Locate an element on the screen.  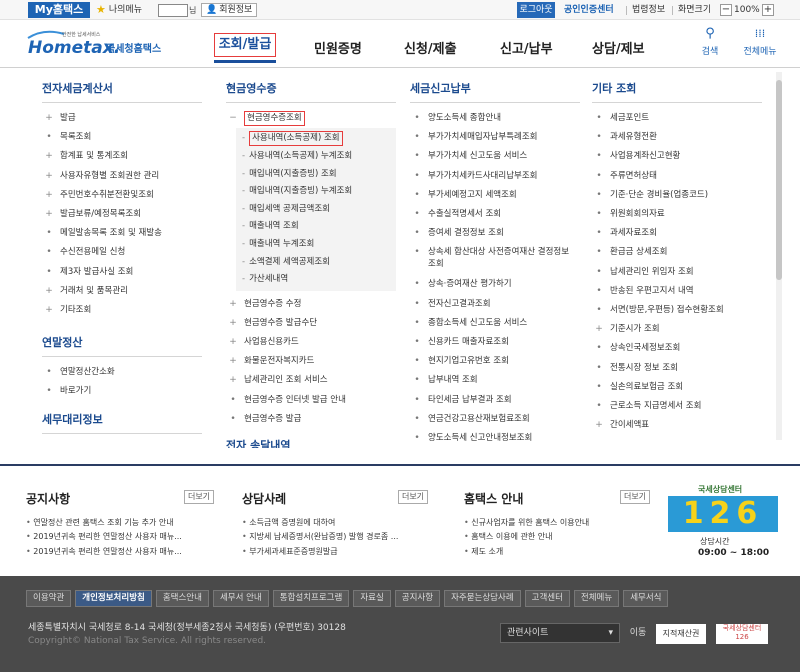
submenu-item: - 매출내역 누계조회 is located at coordinates (316, 245).